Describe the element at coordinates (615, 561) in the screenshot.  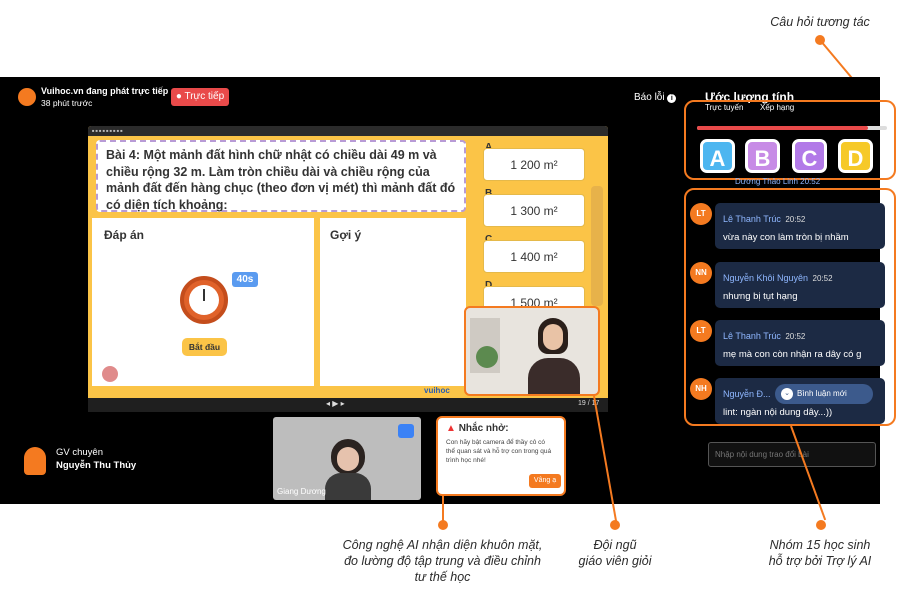
I see `caption-line: giáo viên giỏi` at that location.